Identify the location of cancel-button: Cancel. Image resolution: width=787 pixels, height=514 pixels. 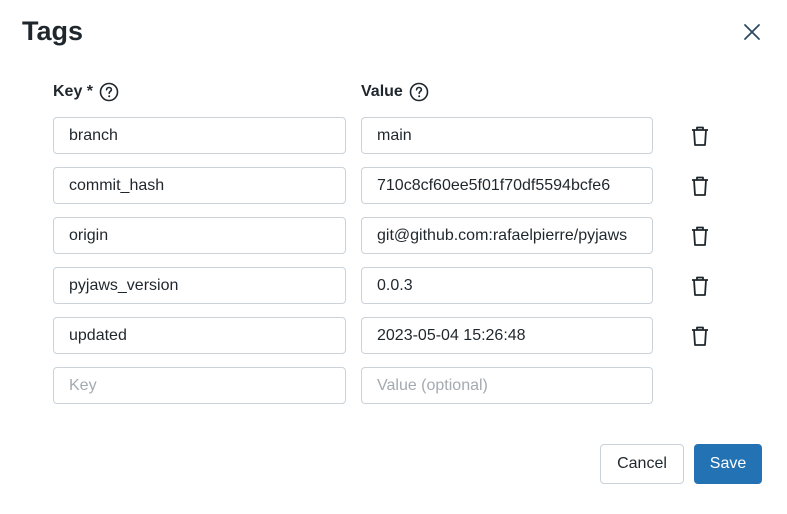
(642, 464).